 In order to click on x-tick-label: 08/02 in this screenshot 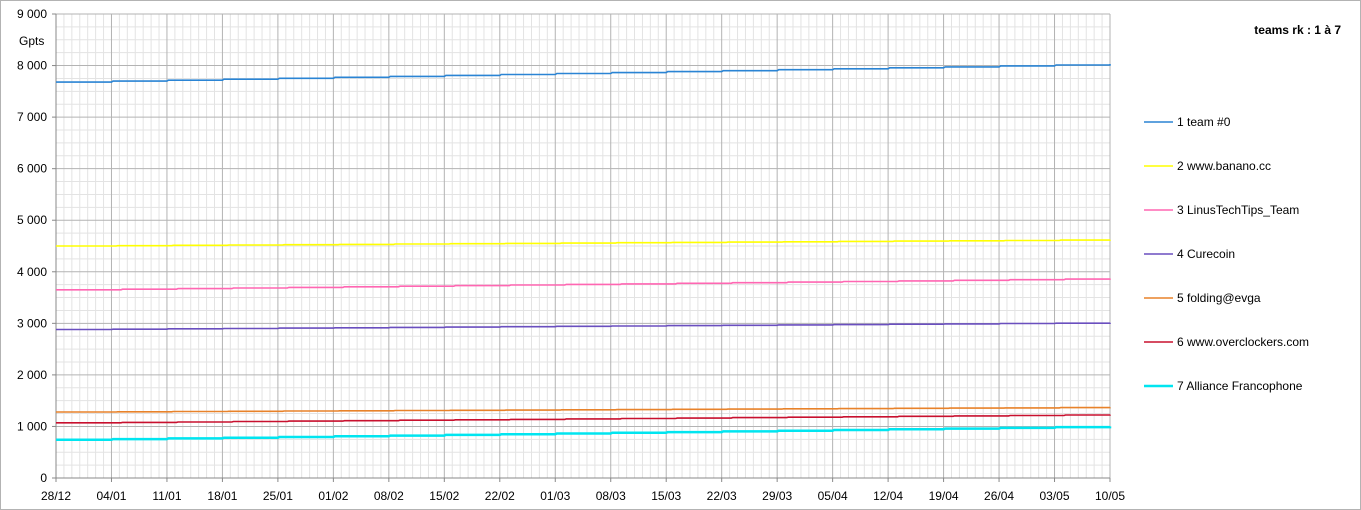, I will do `click(389, 496)`.